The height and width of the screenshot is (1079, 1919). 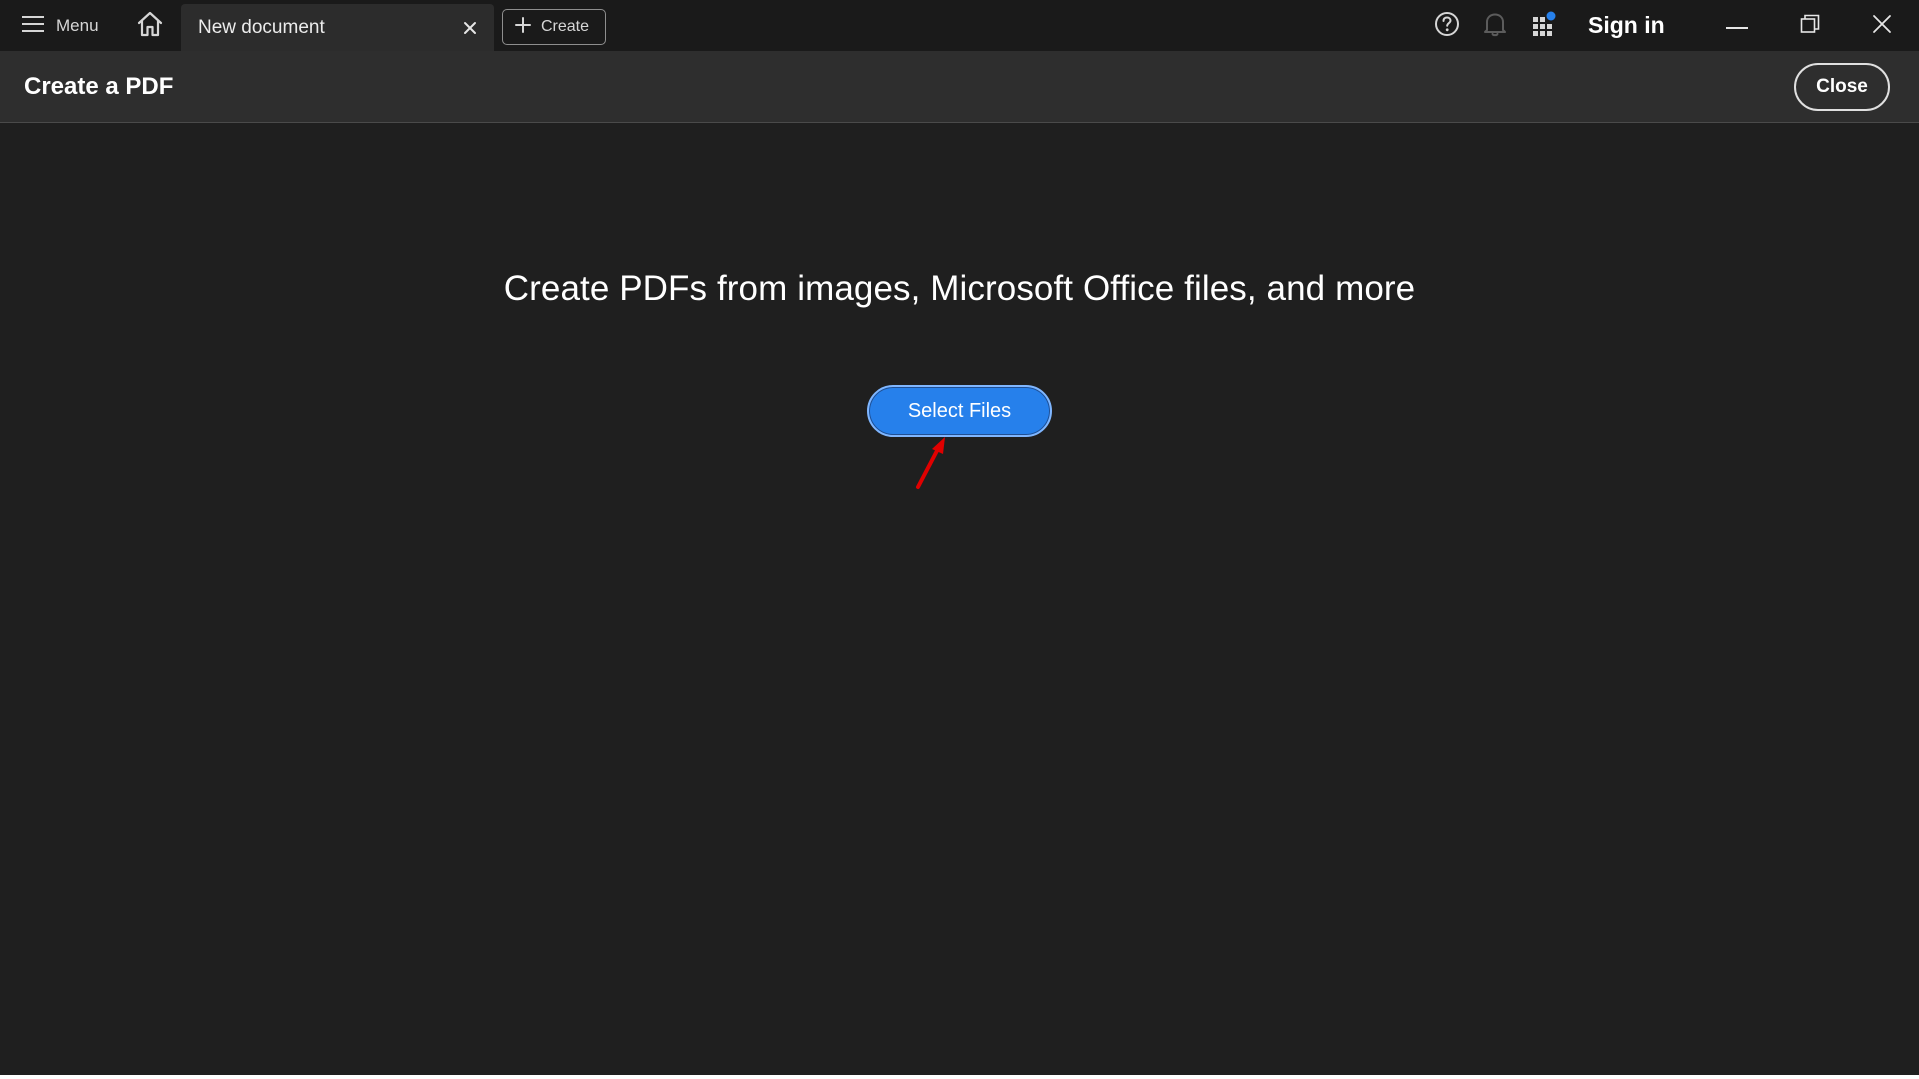 What do you see at coordinates (959, 1077) in the screenshot?
I see `bottom-edge` at bounding box center [959, 1077].